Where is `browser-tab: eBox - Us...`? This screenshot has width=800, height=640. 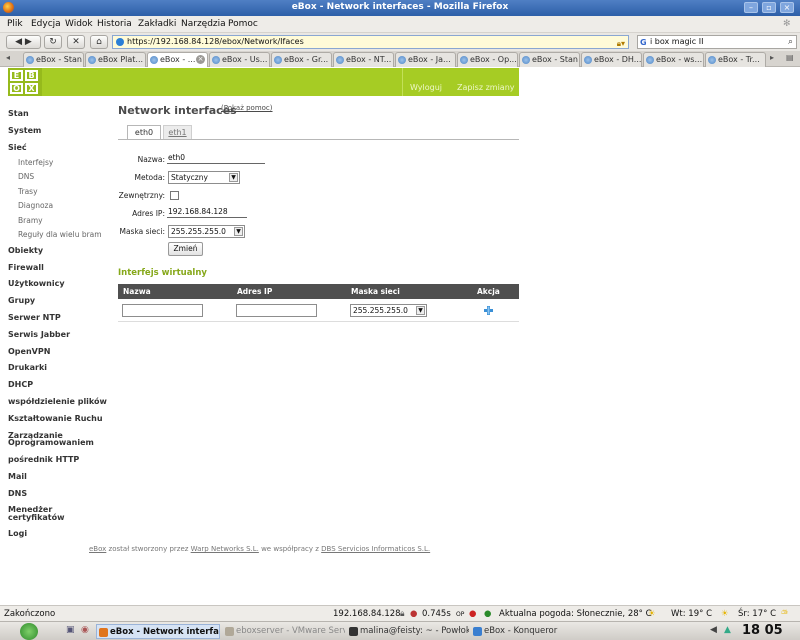
browser-tab: eBox - Us... is located at coordinates (239, 59).